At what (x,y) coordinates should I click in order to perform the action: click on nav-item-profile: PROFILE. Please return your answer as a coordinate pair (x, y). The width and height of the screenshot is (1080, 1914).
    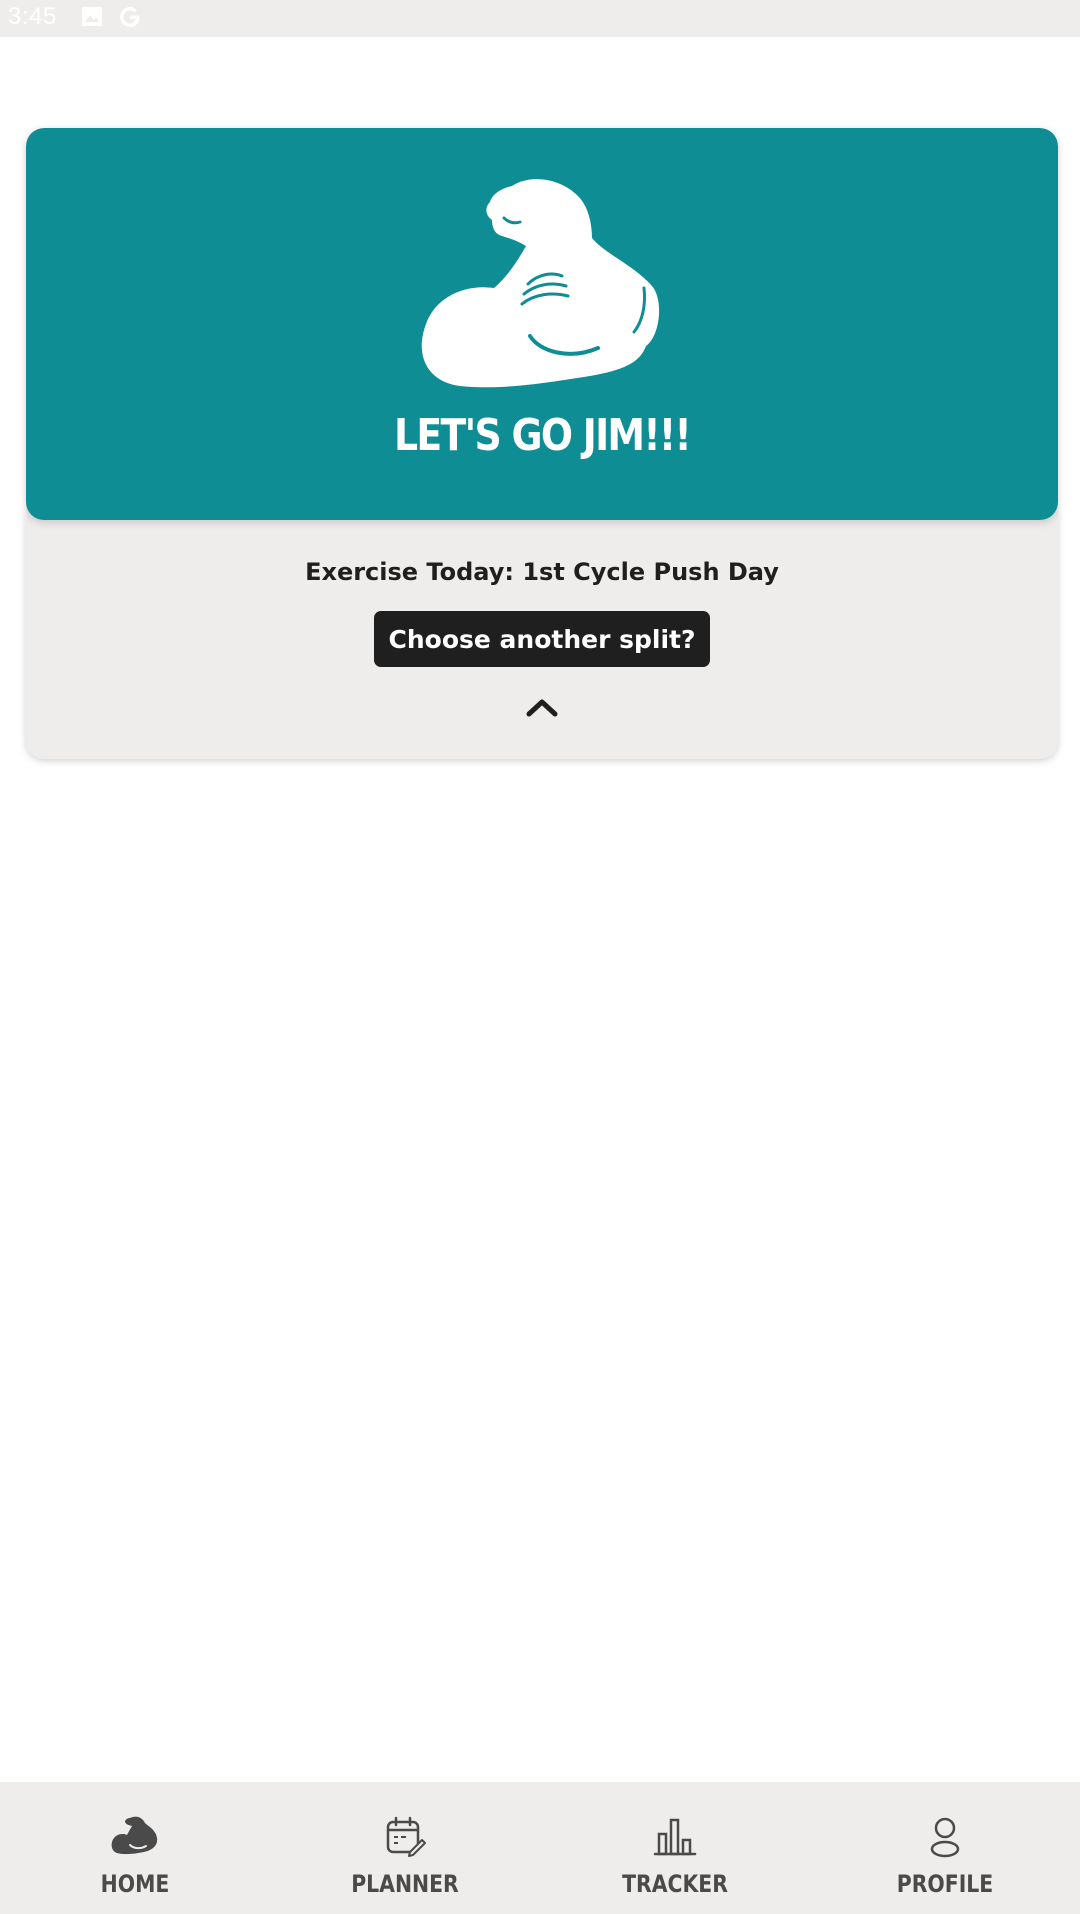
    Looking at the image, I should click on (945, 1848).